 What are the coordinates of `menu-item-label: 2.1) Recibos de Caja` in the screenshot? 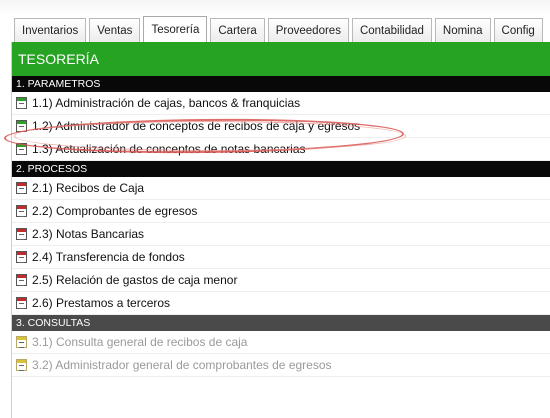 It's located at (88, 188).